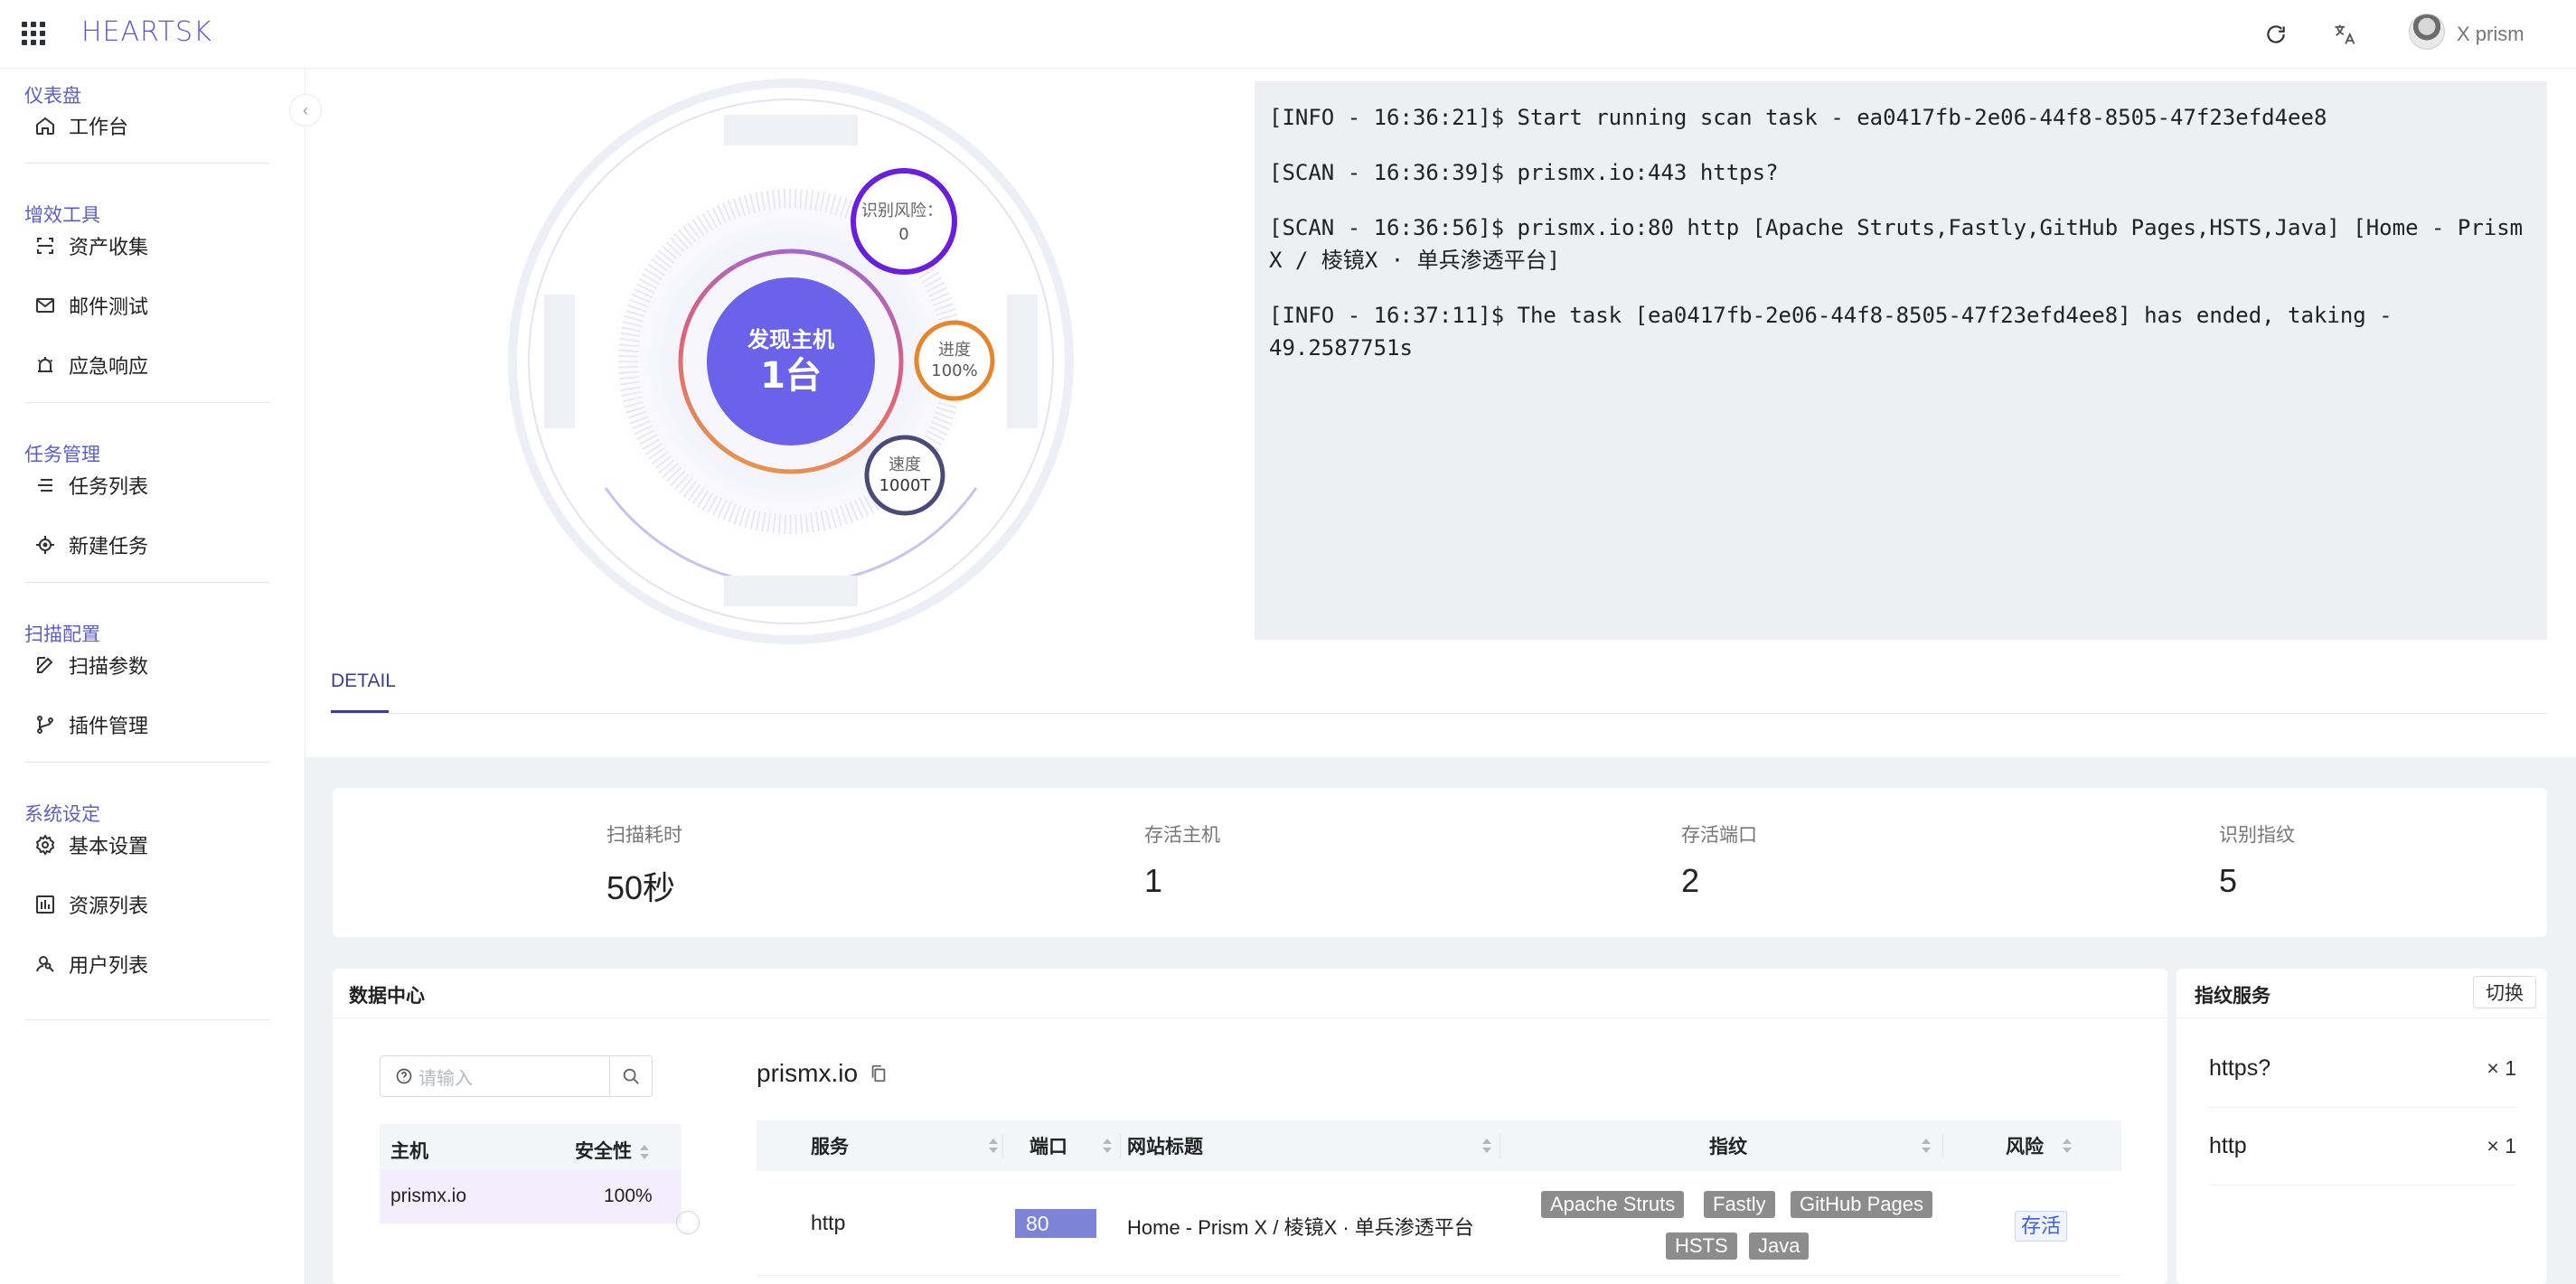 This screenshot has height=1284, width=2576. What do you see at coordinates (2363, 1069) in the screenshot?
I see `list-item: https? × 1` at bounding box center [2363, 1069].